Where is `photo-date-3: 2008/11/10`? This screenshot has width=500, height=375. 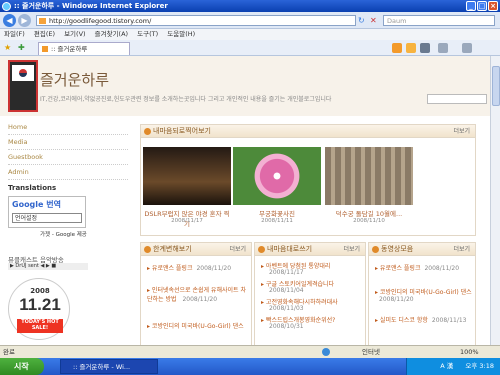 photo-date-3: 2008/11/10 is located at coordinates (369, 221).